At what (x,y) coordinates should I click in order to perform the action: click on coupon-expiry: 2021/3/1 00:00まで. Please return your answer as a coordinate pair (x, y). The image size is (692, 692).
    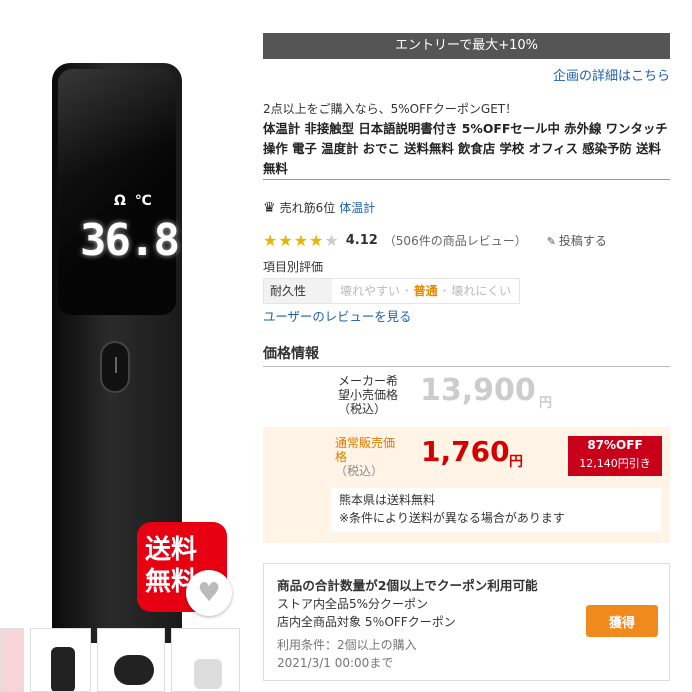
    Looking at the image, I should click on (335, 663).